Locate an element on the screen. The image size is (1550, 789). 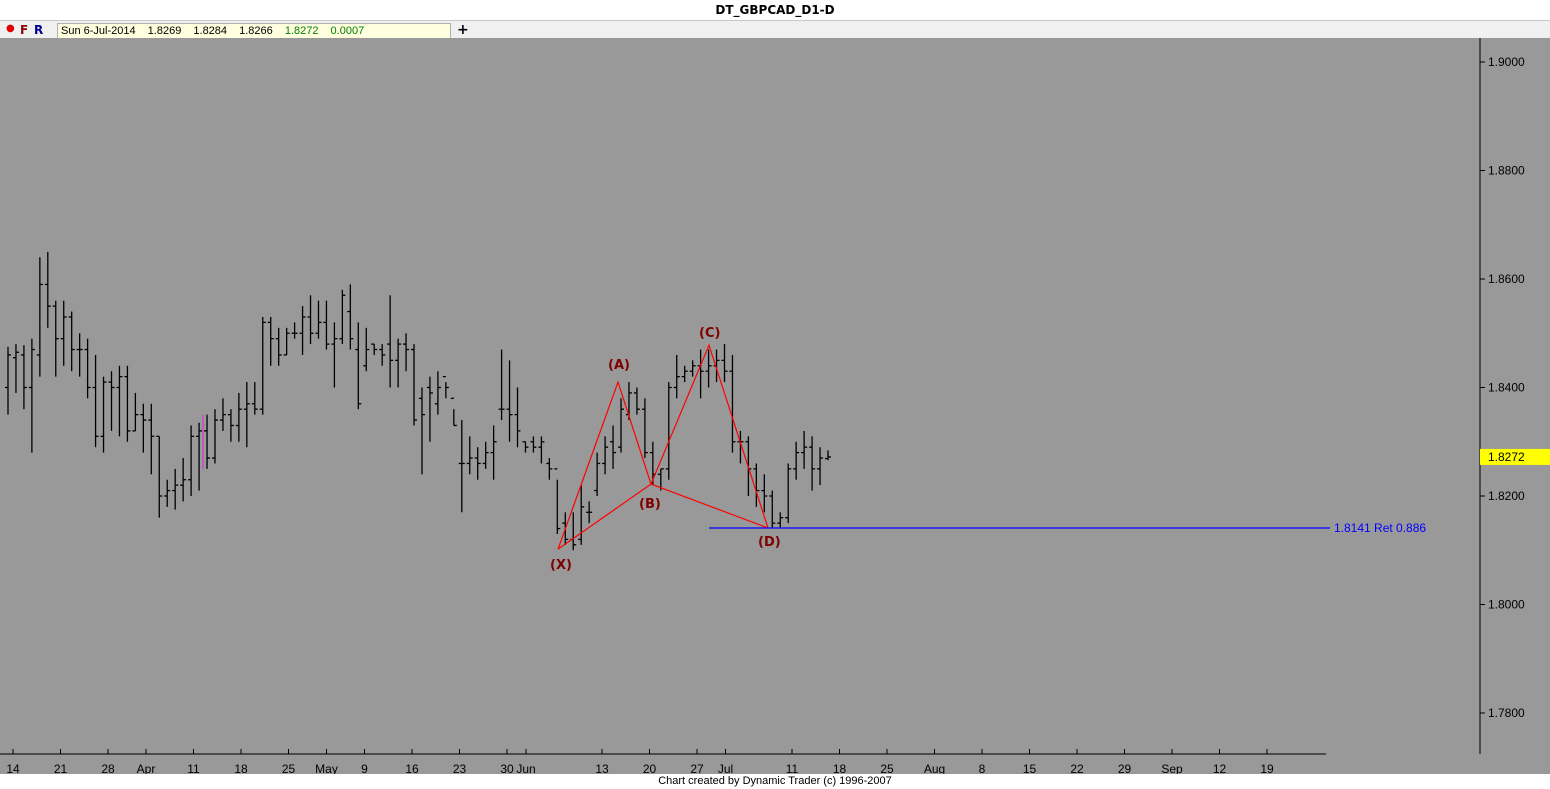
pattern-label: (C) is located at coordinates (709, 333).